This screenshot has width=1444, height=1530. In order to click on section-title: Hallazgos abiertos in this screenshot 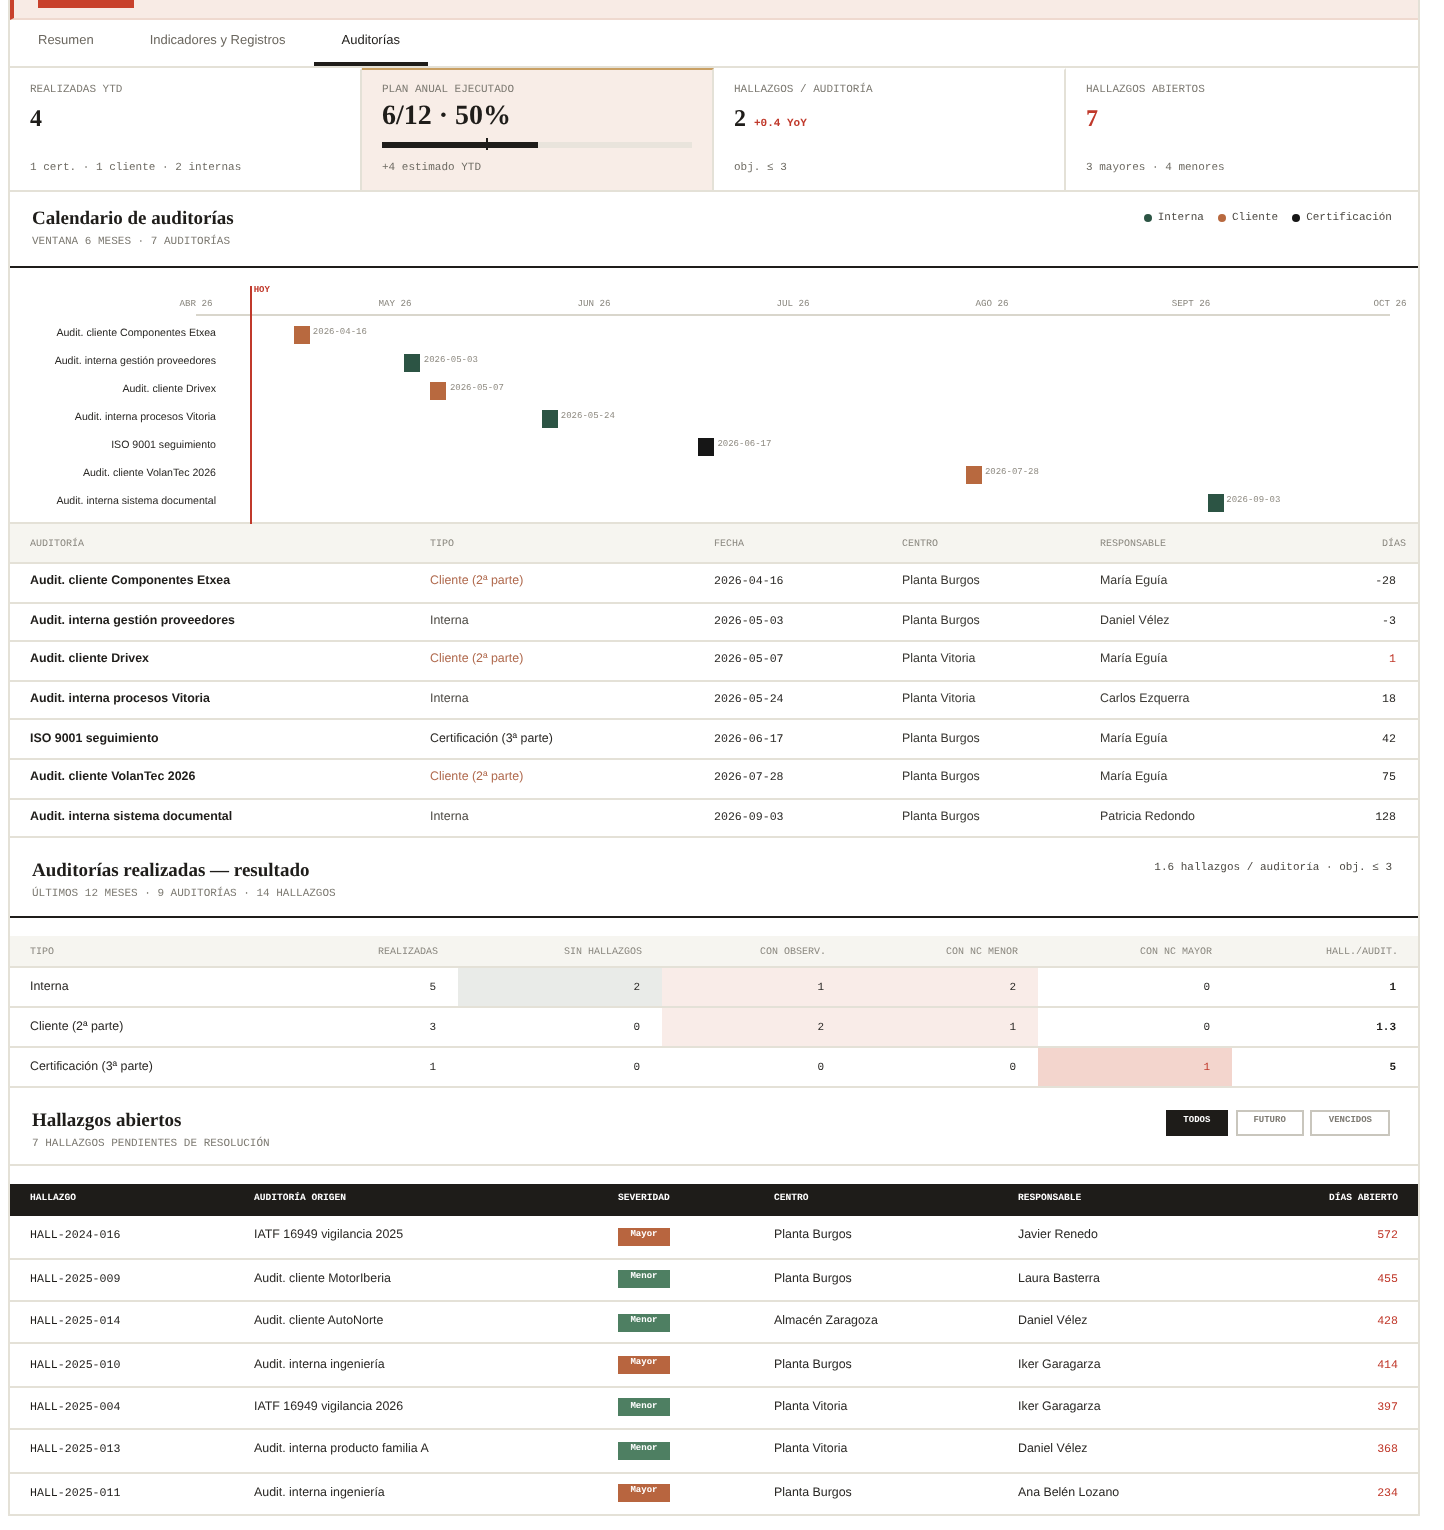, I will do `click(108, 1122)`.